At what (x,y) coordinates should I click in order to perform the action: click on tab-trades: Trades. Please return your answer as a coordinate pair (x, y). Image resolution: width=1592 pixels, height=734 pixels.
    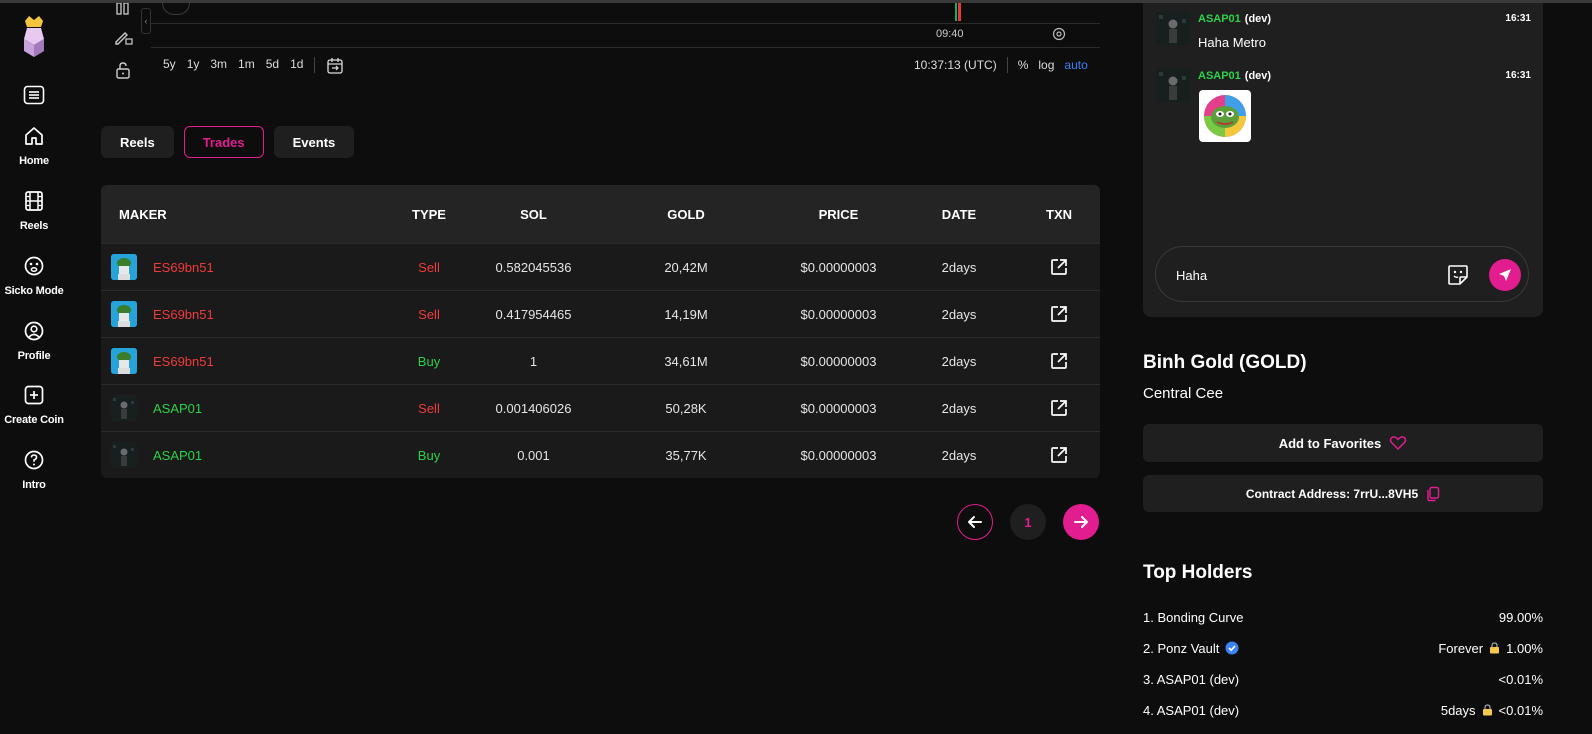
    Looking at the image, I should click on (223, 142).